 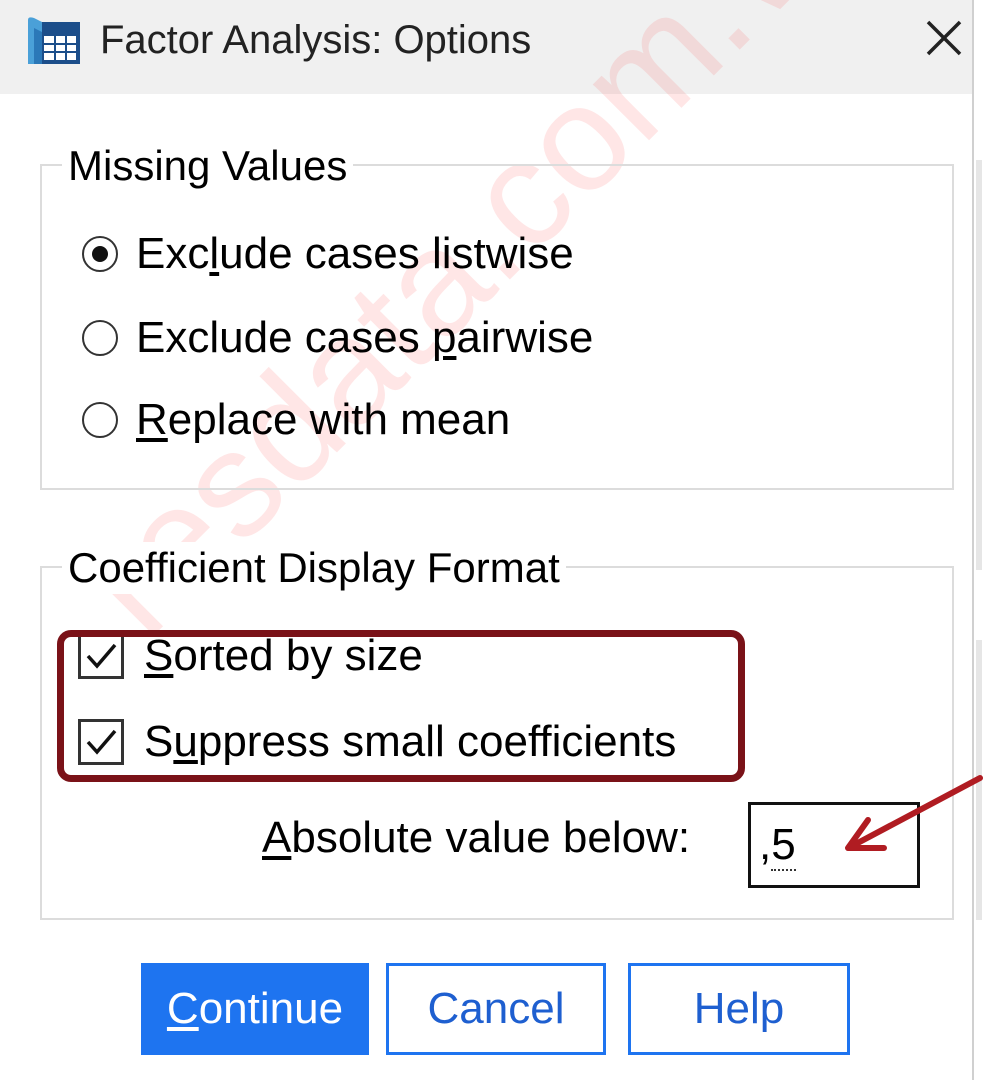 What do you see at coordinates (739, 1009) in the screenshot?
I see `help-button: Help` at bounding box center [739, 1009].